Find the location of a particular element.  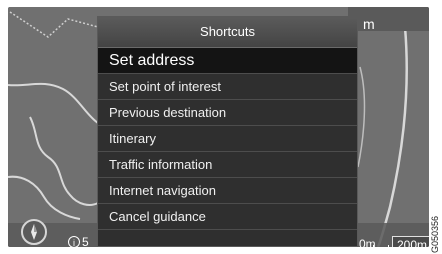

info-indicator: i 5 is located at coordinates (78, 241).